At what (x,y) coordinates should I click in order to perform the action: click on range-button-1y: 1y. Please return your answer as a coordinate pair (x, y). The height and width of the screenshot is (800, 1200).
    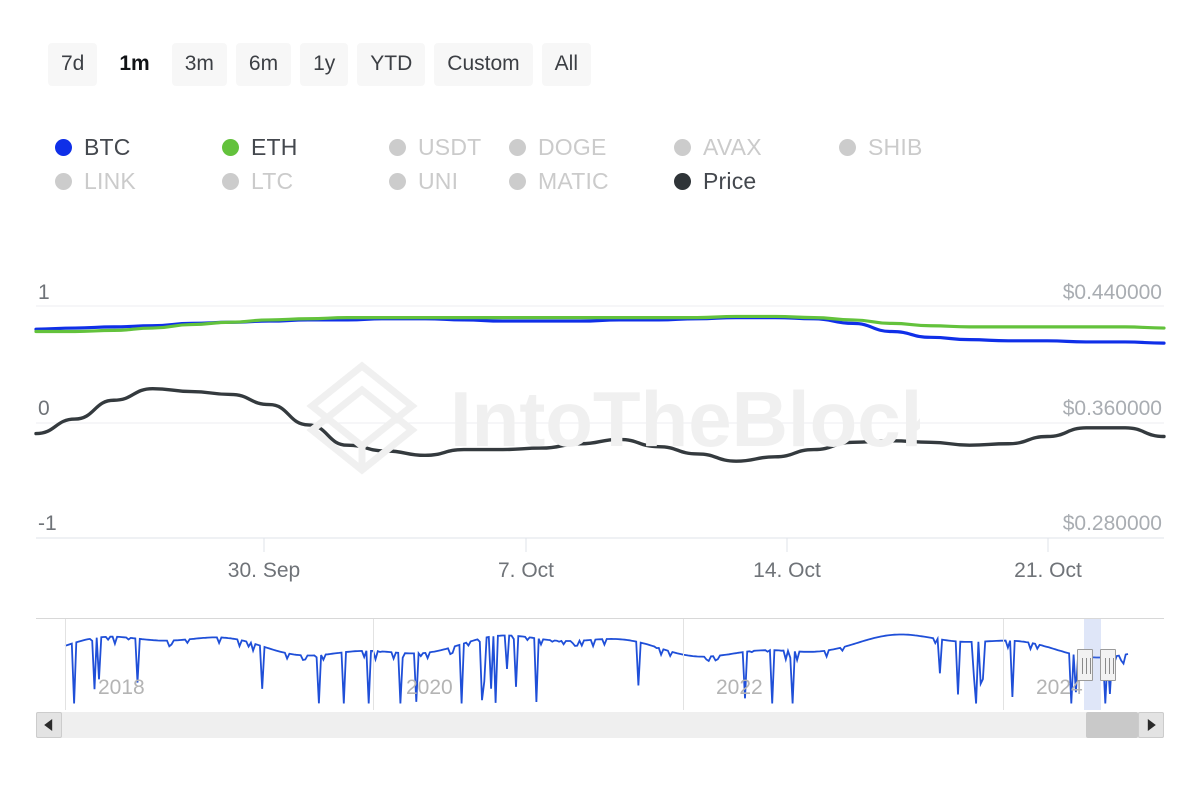
    Looking at the image, I should click on (324, 64).